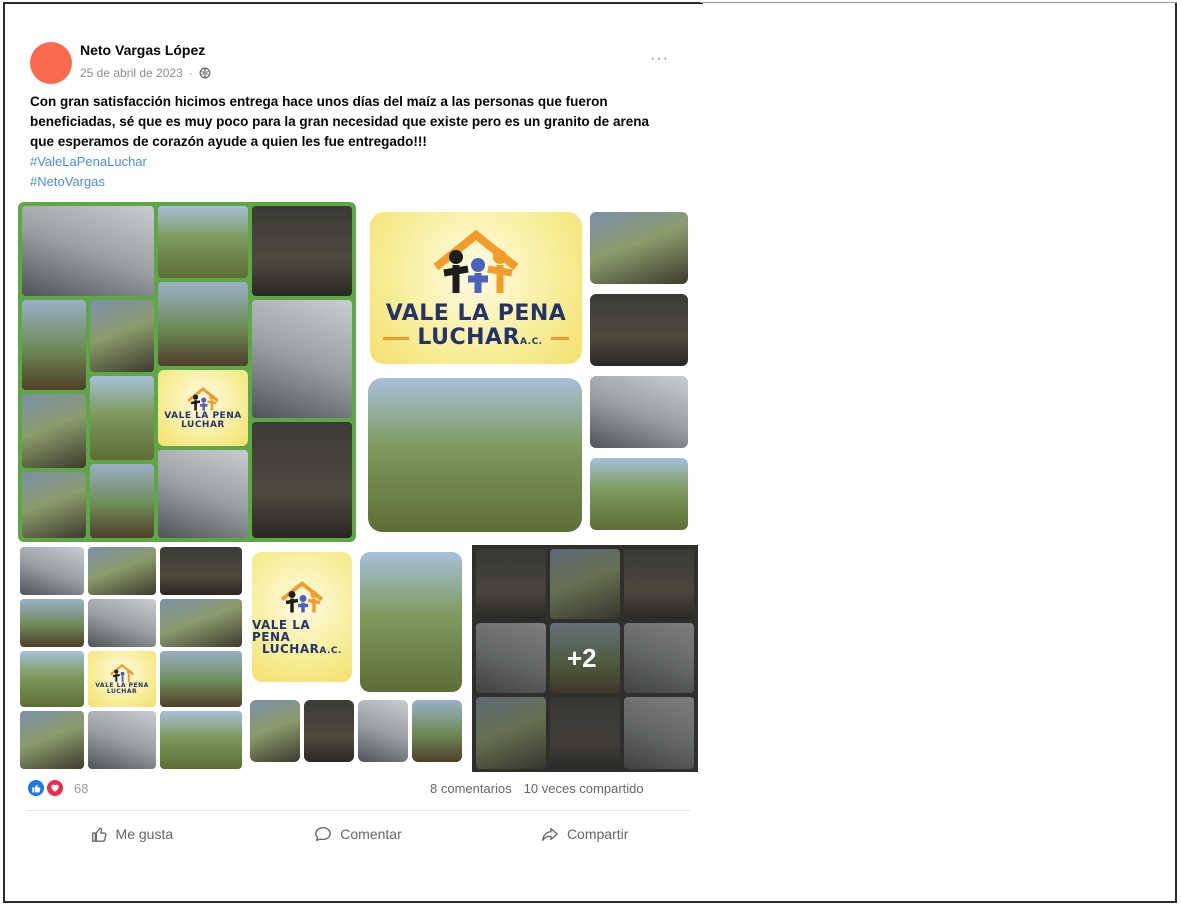 Image resolution: width=1181 pixels, height=909 pixels. What do you see at coordinates (584, 788) in the screenshot?
I see `shares-count: 10 veces compartido` at bounding box center [584, 788].